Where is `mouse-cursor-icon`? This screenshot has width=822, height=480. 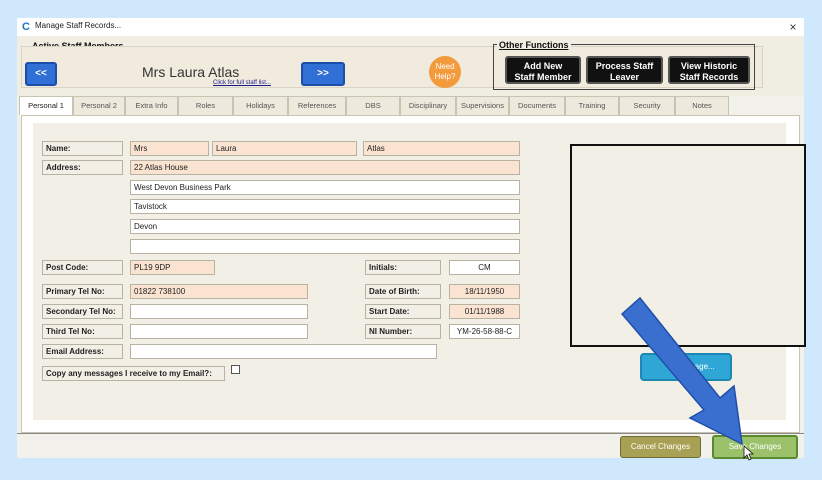
mouse-cursor-icon is located at coordinates (749, 453).